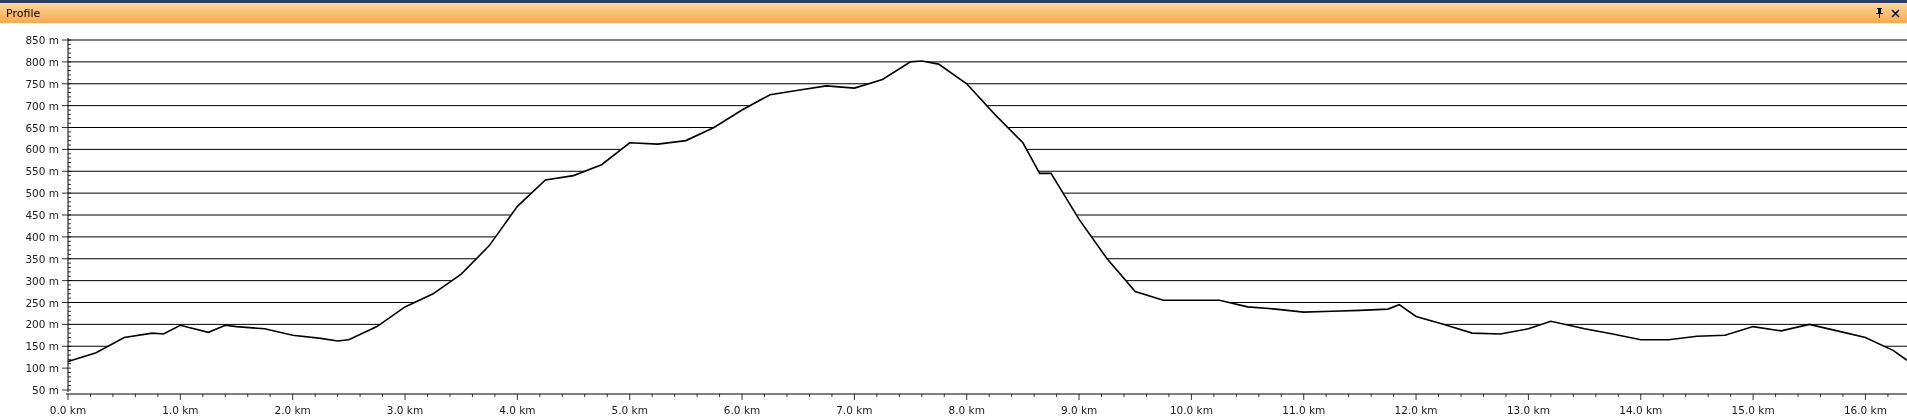  Describe the element at coordinates (42, 324) in the screenshot. I see `axis-label: 200 m` at that location.